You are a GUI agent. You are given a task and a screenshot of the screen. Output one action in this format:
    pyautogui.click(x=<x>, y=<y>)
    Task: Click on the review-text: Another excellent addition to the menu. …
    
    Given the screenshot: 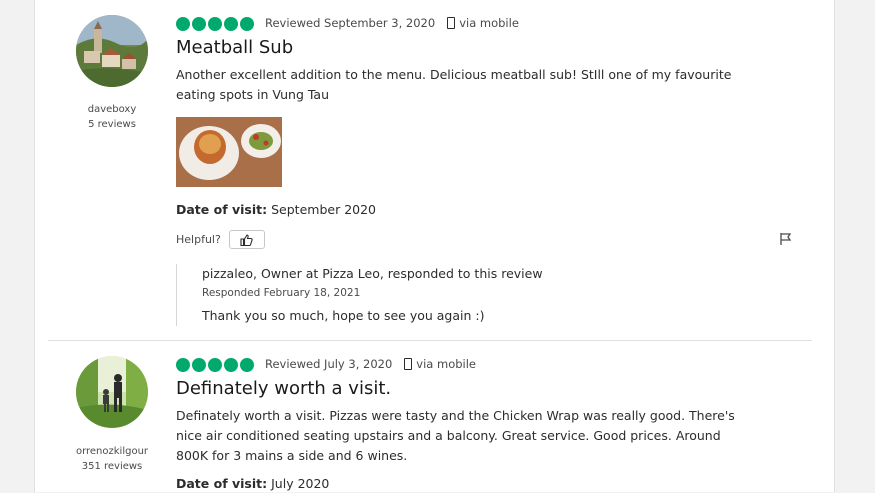 What is the action you would take?
    pyautogui.click(x=454, y=84)
    